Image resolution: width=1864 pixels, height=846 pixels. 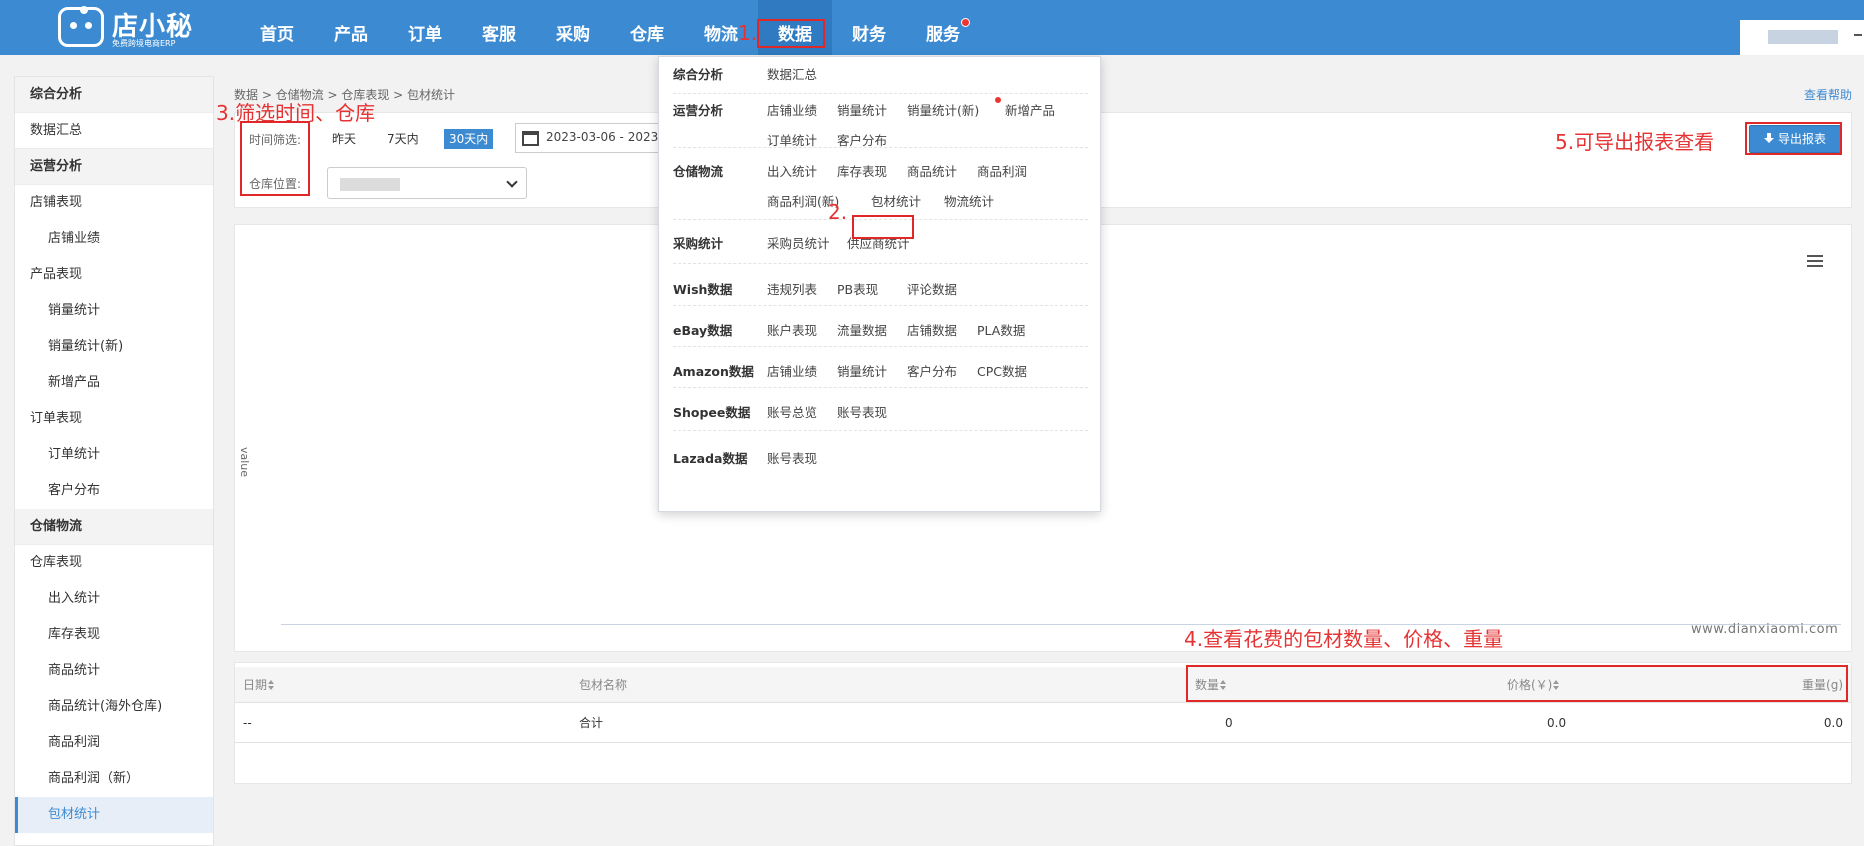 What do you see at coordinates (792, 411) in the screenshot?
I see `mega-link: 账号总览` at bounding box center [792, 411].